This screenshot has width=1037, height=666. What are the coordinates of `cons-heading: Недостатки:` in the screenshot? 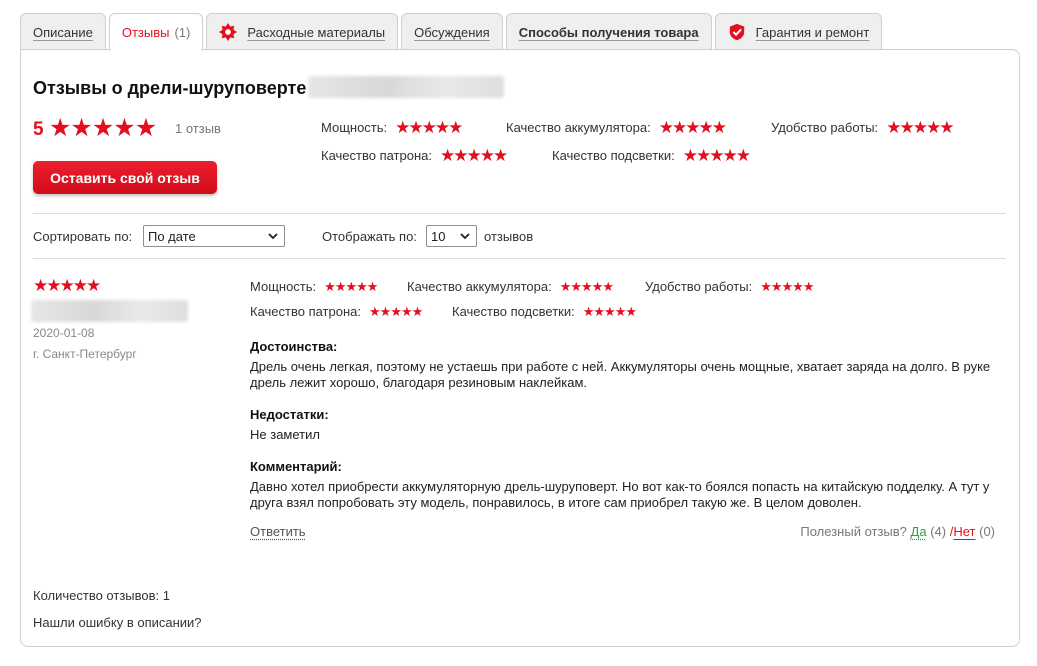 It's located at (289, 414).